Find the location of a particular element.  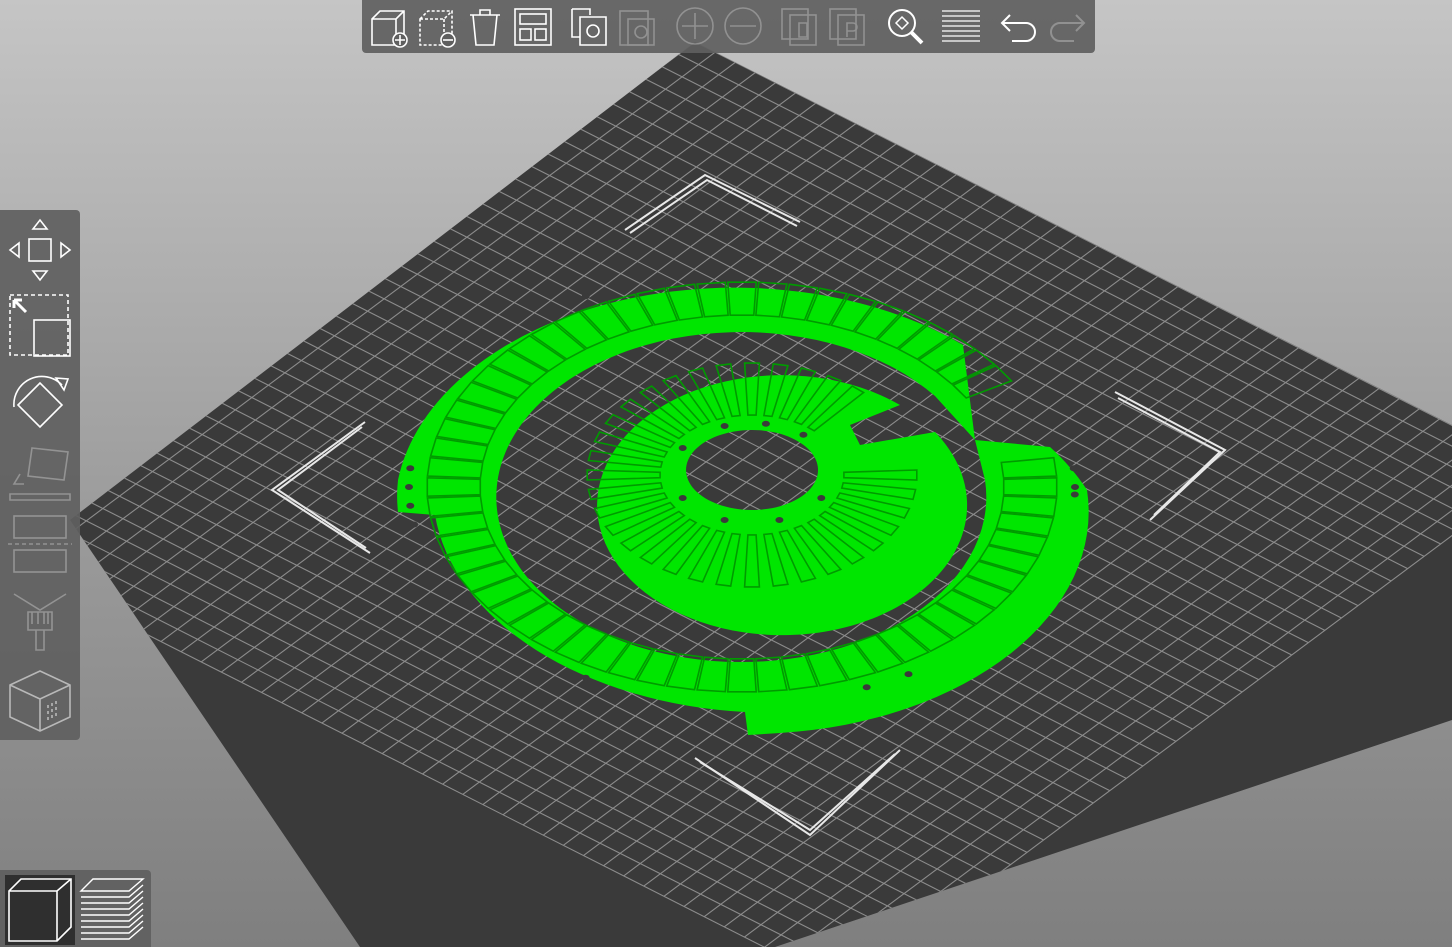

search-icon is located at coordinates (905, 26).